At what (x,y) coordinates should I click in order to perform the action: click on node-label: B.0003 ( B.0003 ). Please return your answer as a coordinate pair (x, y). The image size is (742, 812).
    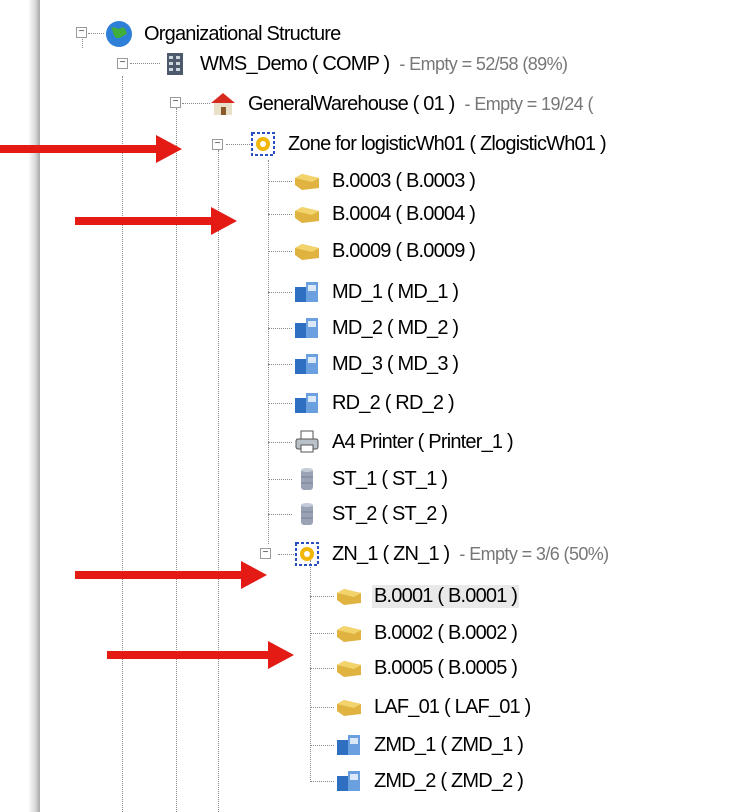
    Looking at the image, I should click on (404, 180).